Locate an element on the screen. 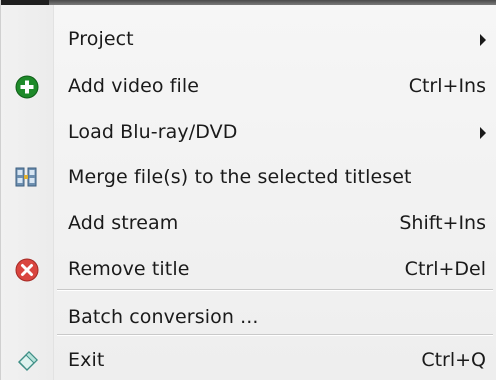 The height and width of the screenshot is (380, 496). menu-item-label: Project is located at coordinates (101, 39).